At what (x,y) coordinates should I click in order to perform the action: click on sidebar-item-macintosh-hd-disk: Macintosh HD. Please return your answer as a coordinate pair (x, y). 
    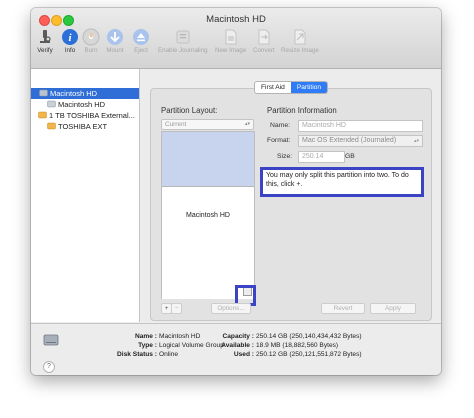
    Looking at the image, I should click on (85, 93).